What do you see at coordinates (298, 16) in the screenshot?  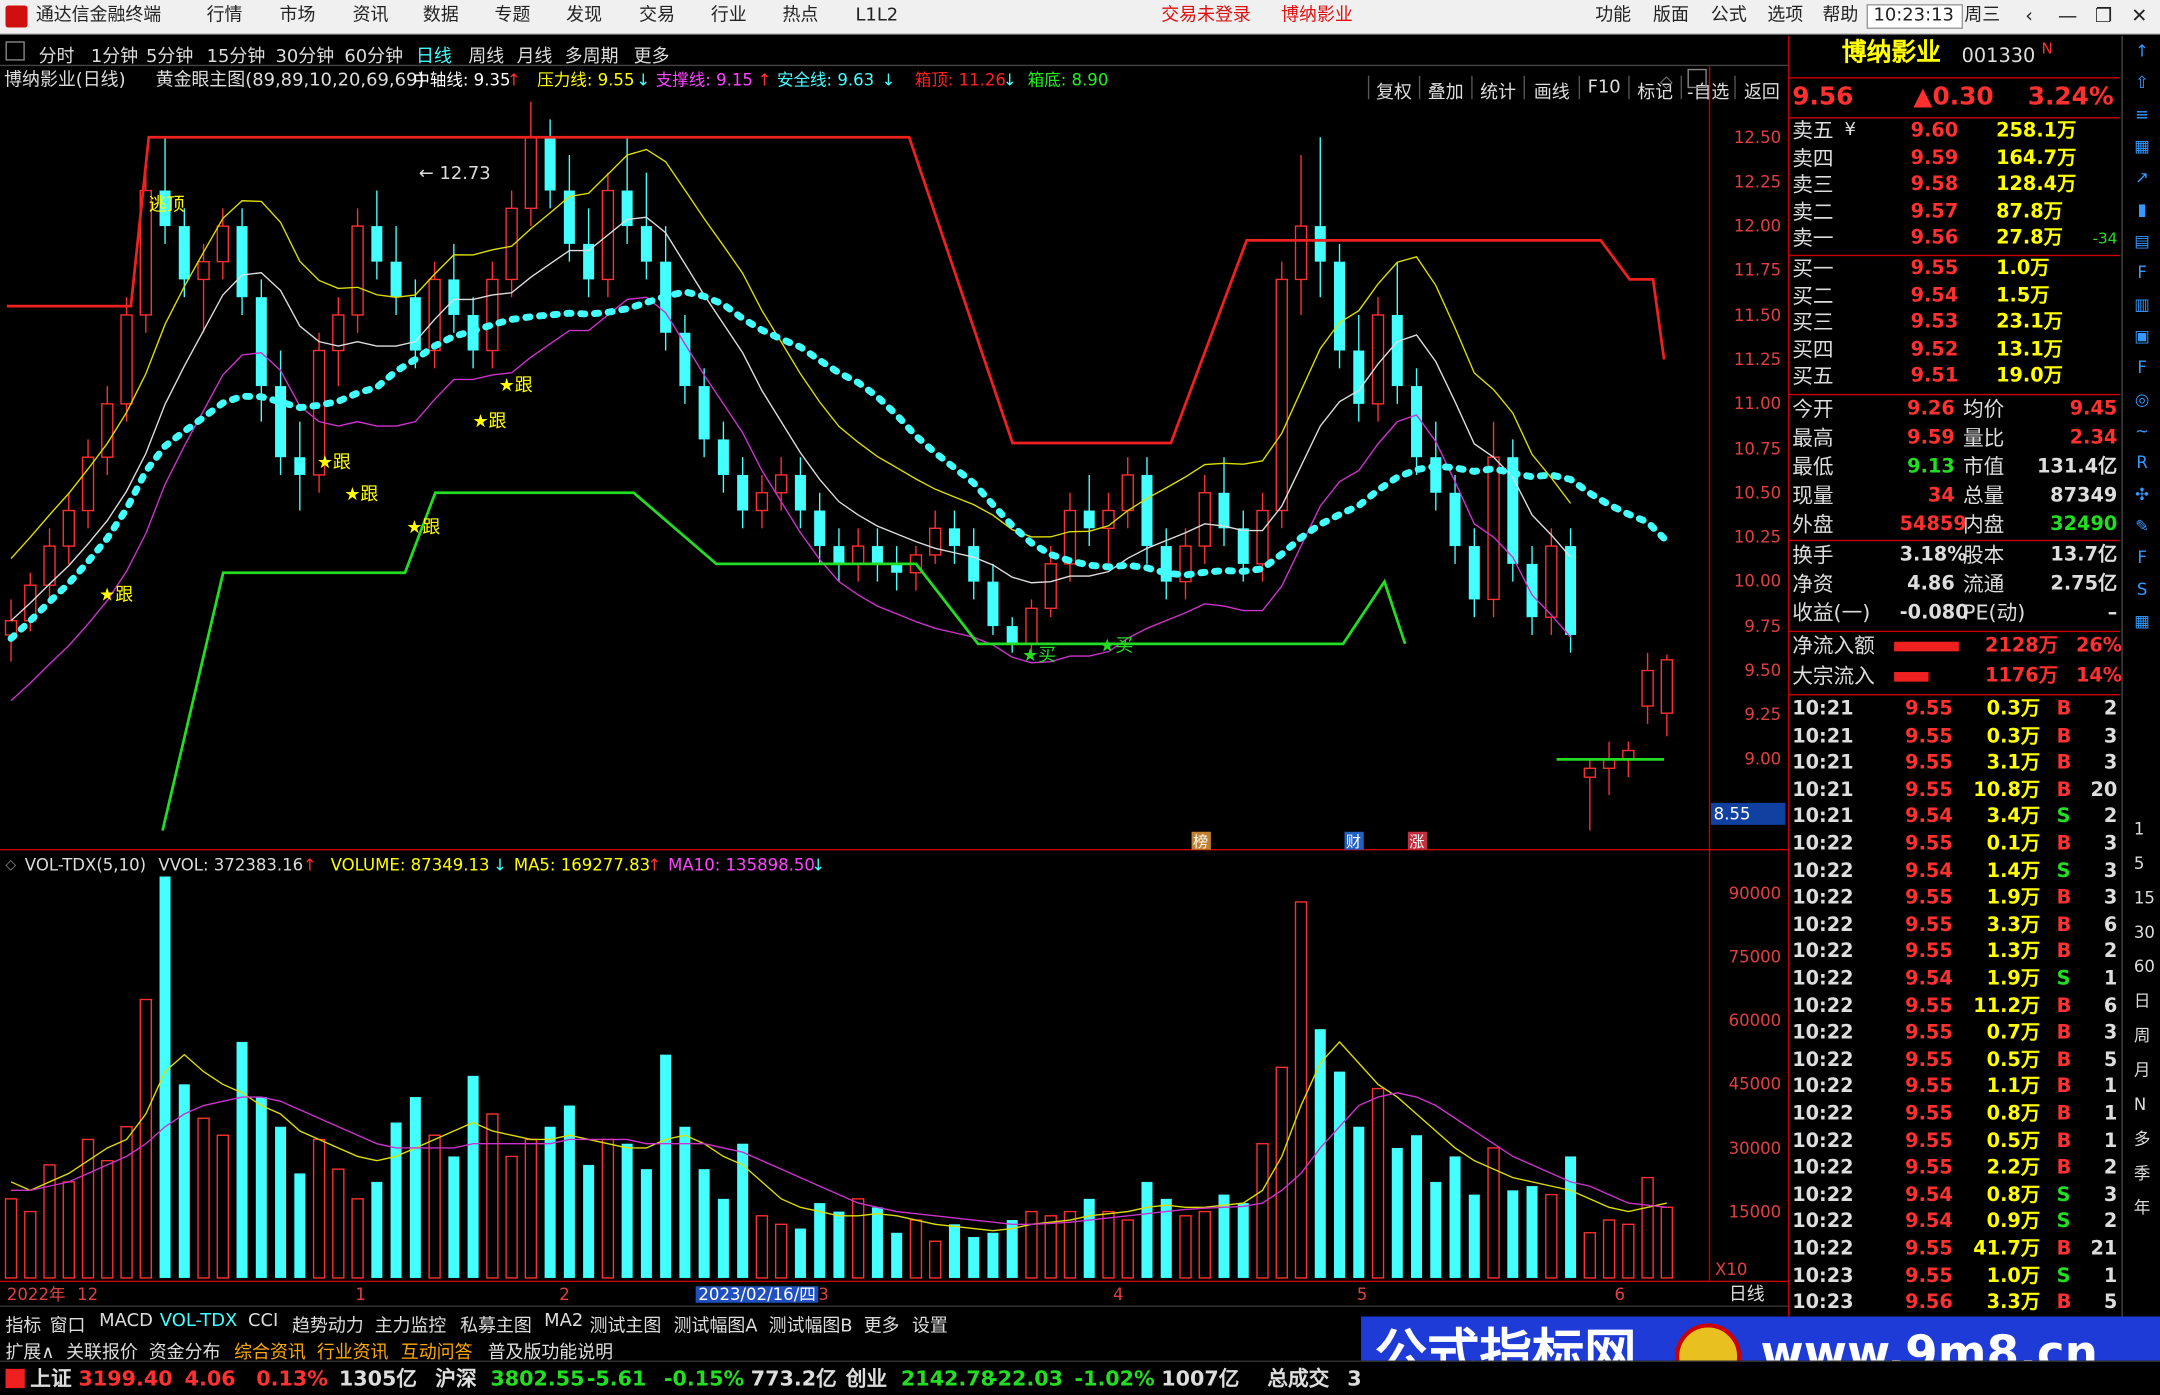 I see `menu-item: 市场` at bounding box center [298, 16].